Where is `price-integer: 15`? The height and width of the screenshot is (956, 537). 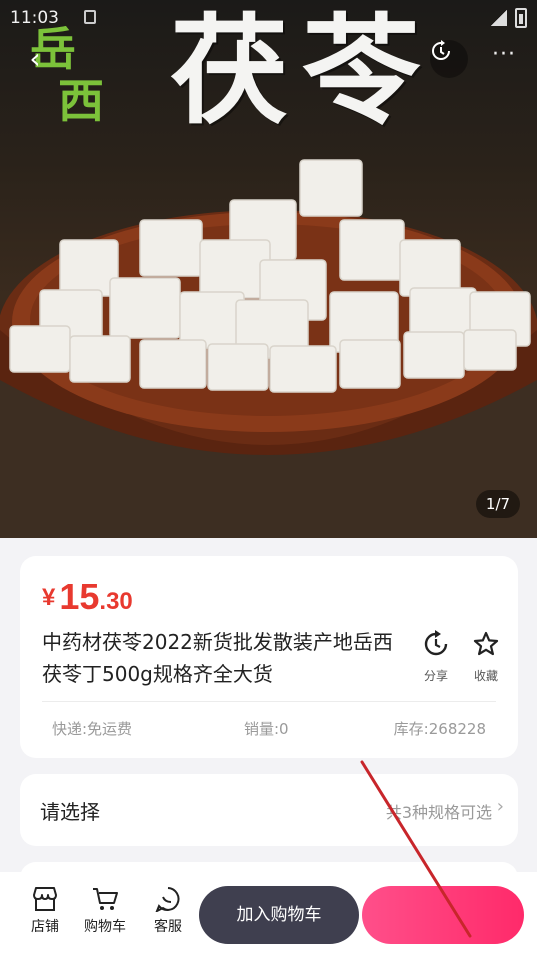 price-integer: 15 is located at coordinates (79, 596).